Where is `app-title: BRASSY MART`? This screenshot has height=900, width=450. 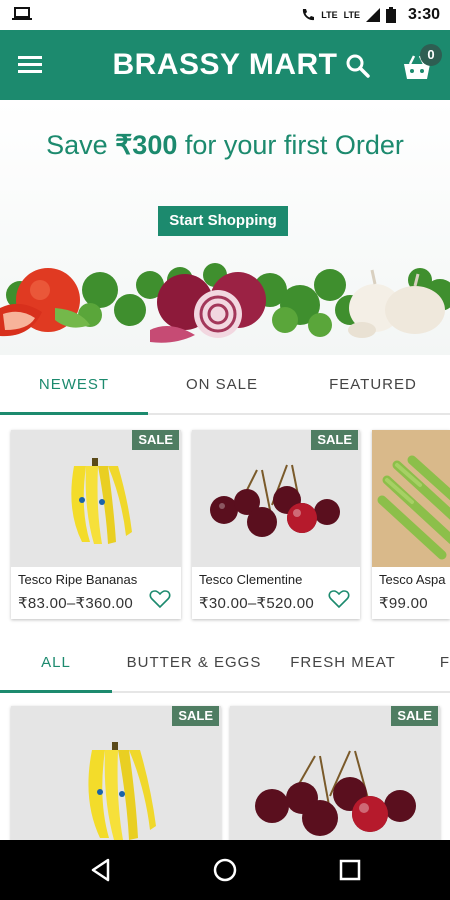 app-title: BRASSY MART is located at coordinates (225, 64).